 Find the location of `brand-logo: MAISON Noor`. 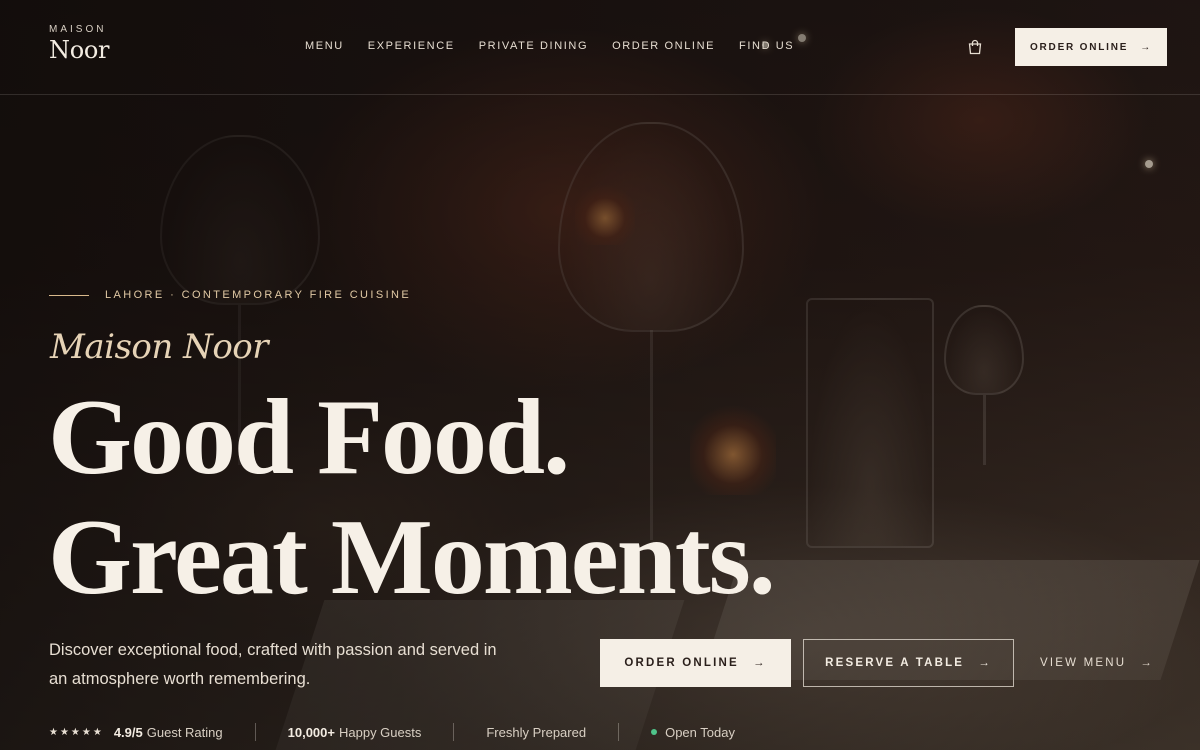

brand-logo: MAISON Noor is located at coordinates (79, 44).